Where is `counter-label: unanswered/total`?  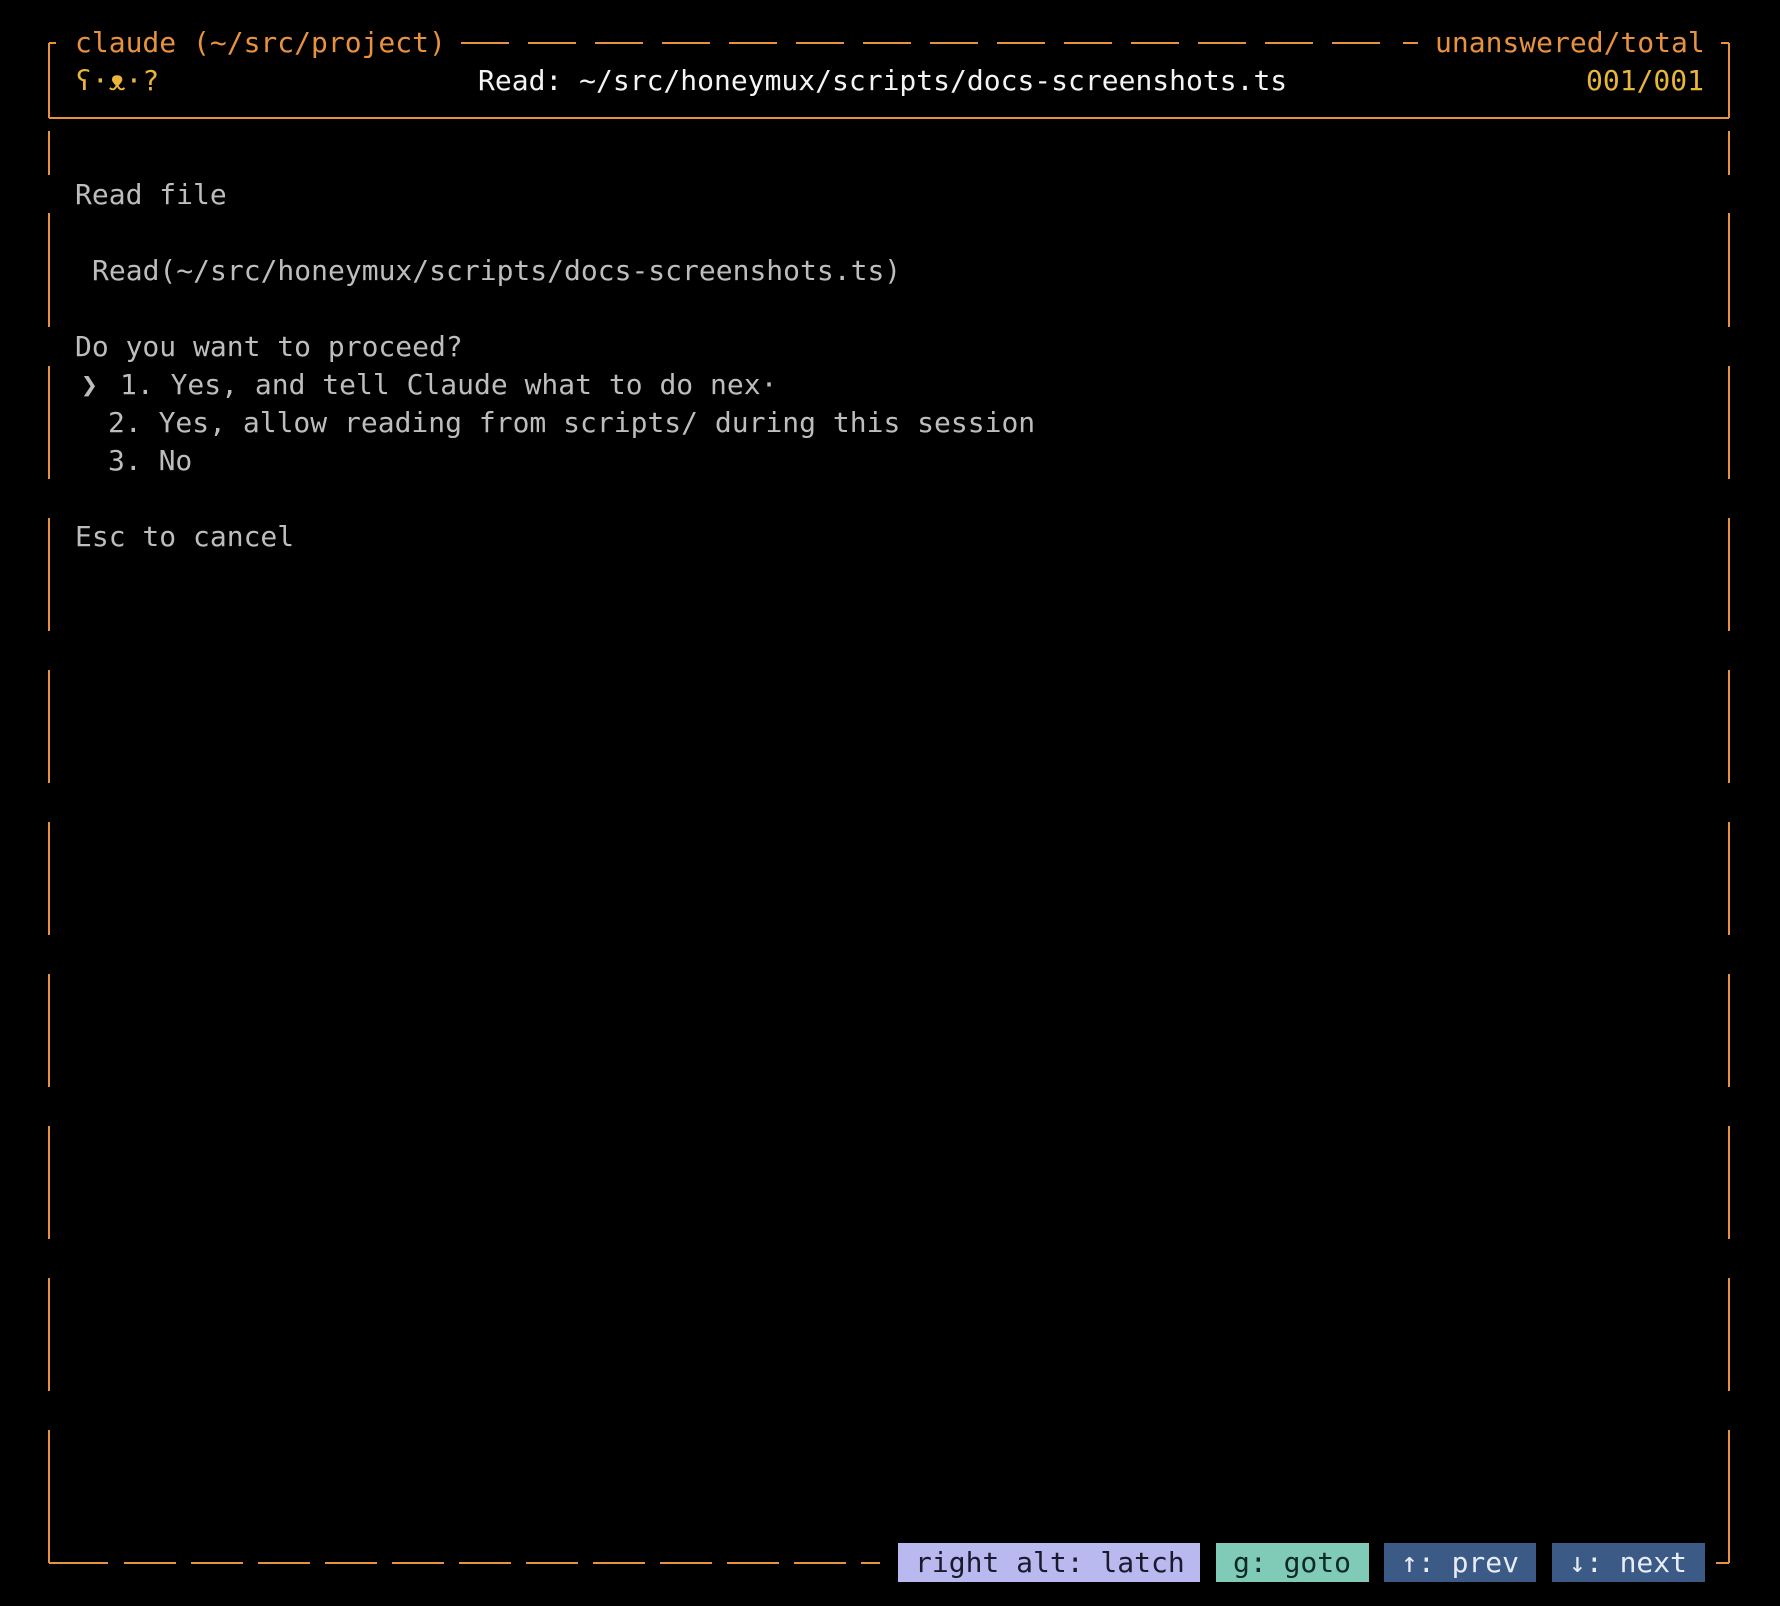 counter-label: unanswered/total is located at coordinates (1570, 42).